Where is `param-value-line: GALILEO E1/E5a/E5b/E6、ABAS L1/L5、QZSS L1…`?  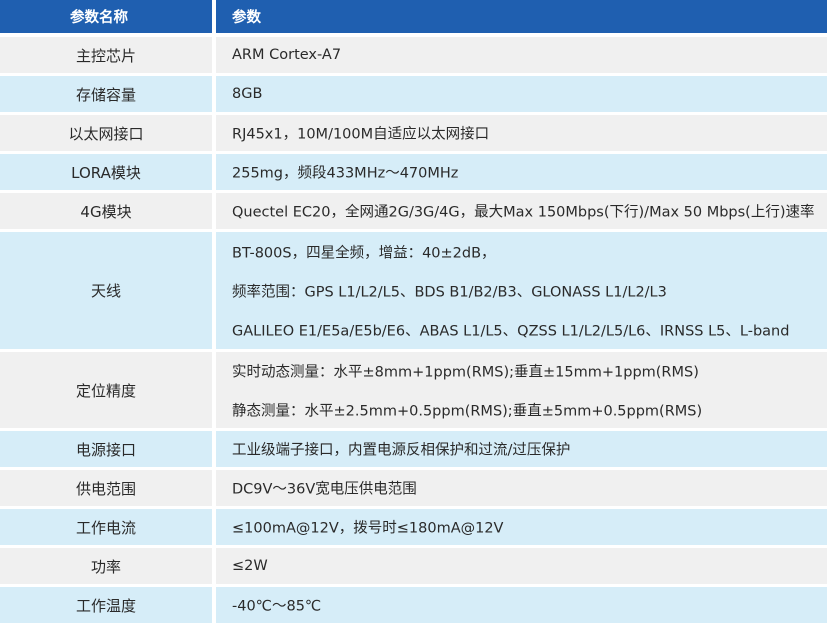 param-value-line: GALILEO E1/E5a/E5b/E6、ABAS L1/L5、QZSS L1… is located at coordinates (511, 331).